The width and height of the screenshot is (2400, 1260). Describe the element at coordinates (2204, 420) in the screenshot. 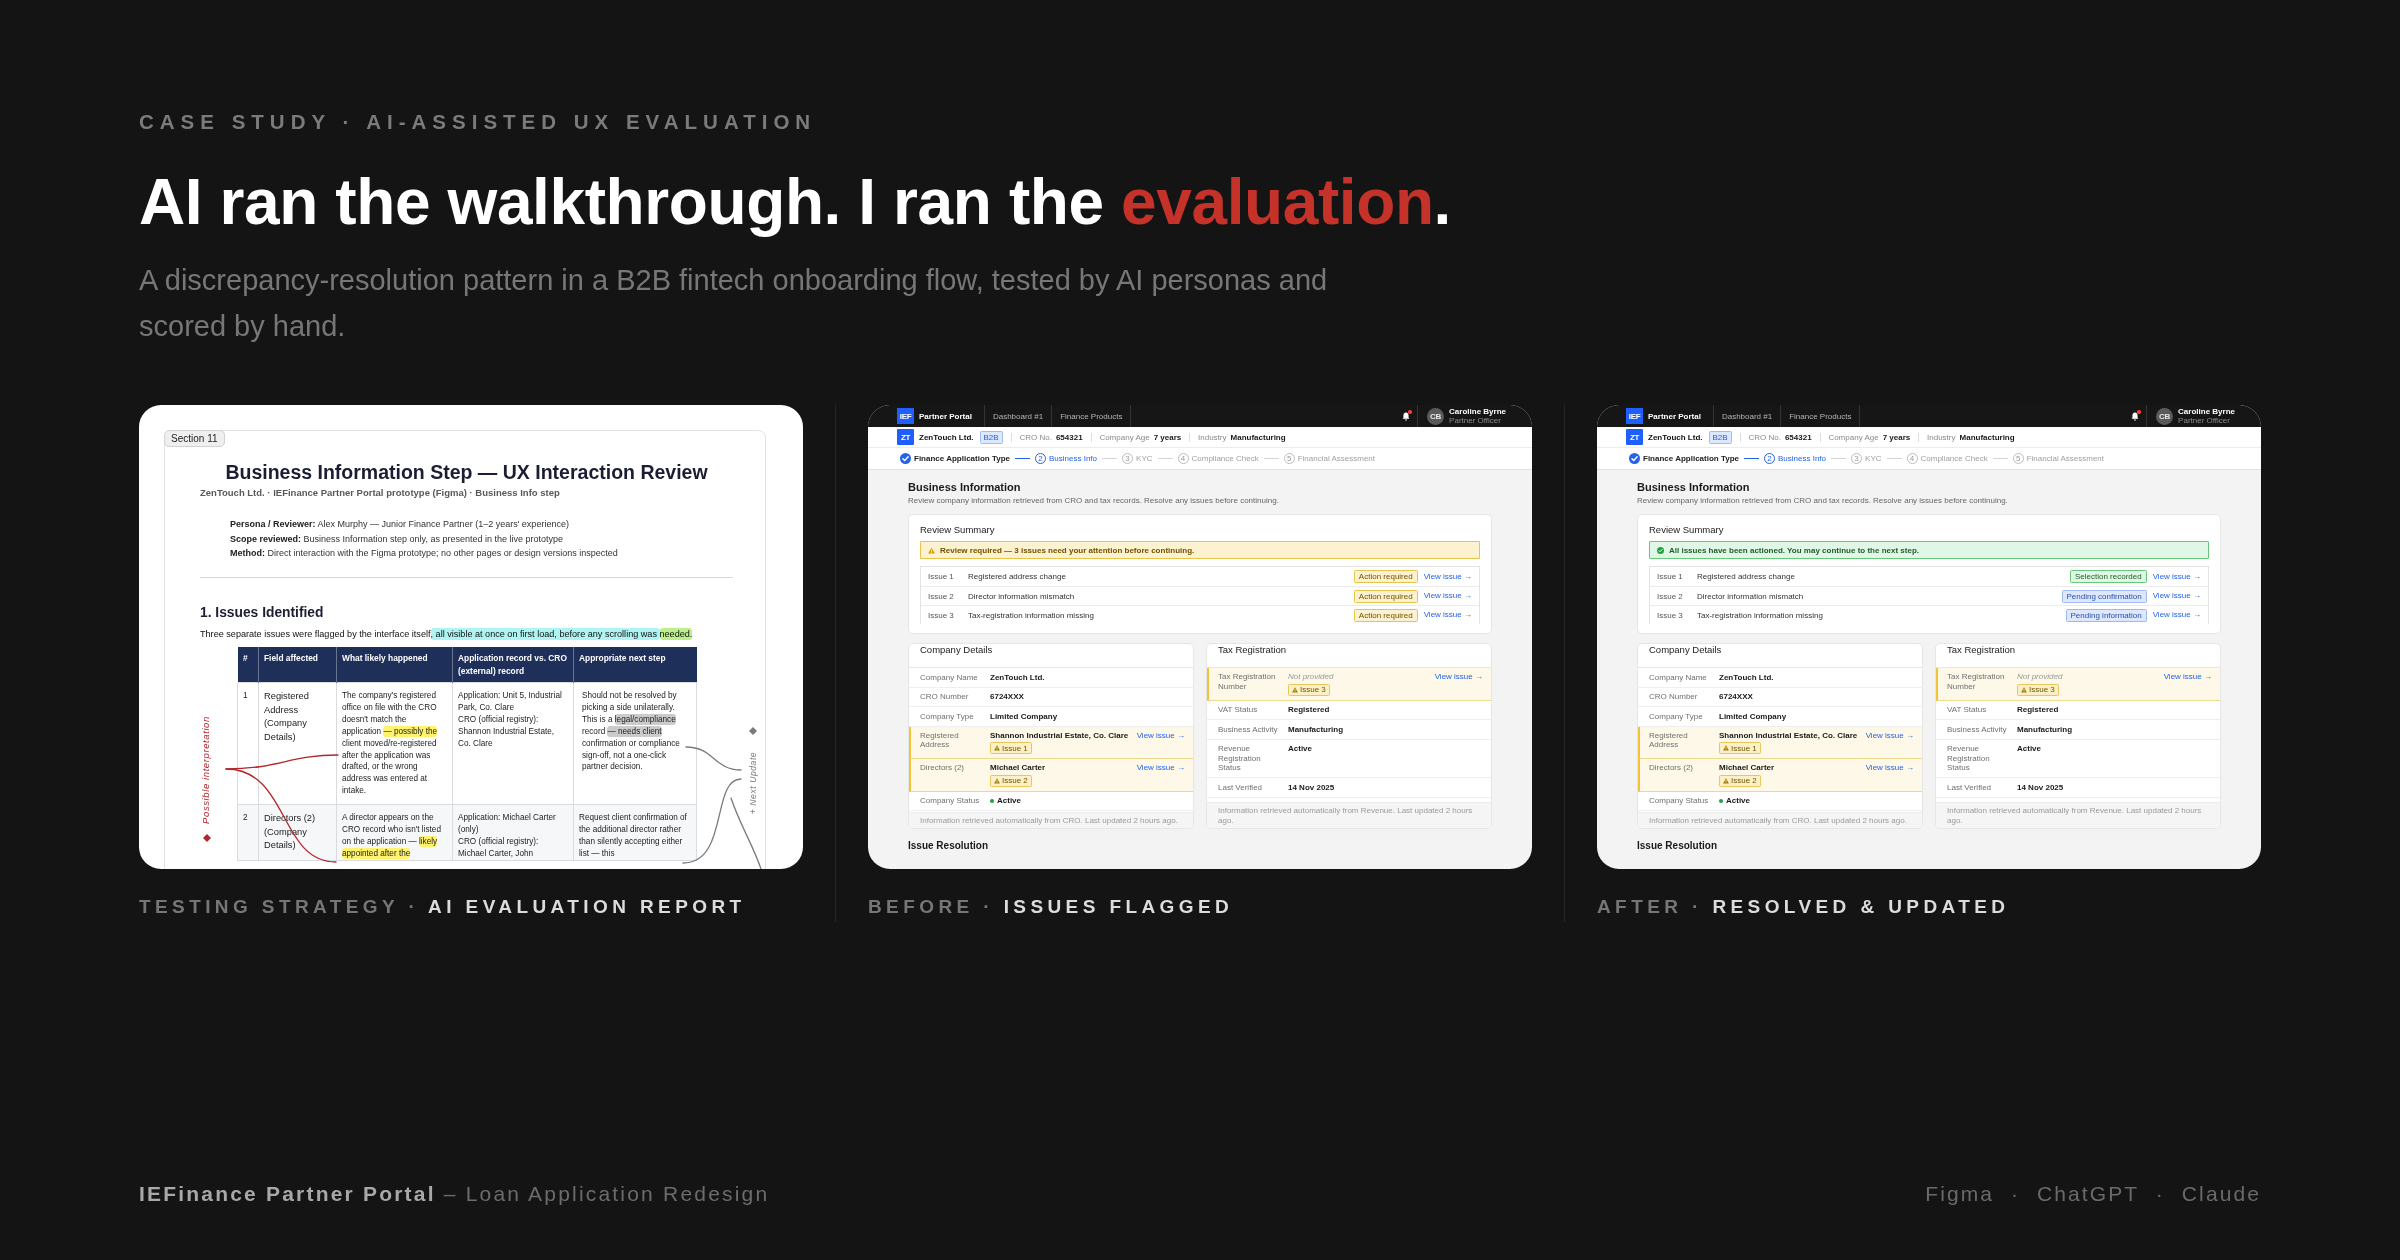

I see `user-role: Partner Officer` at that location.